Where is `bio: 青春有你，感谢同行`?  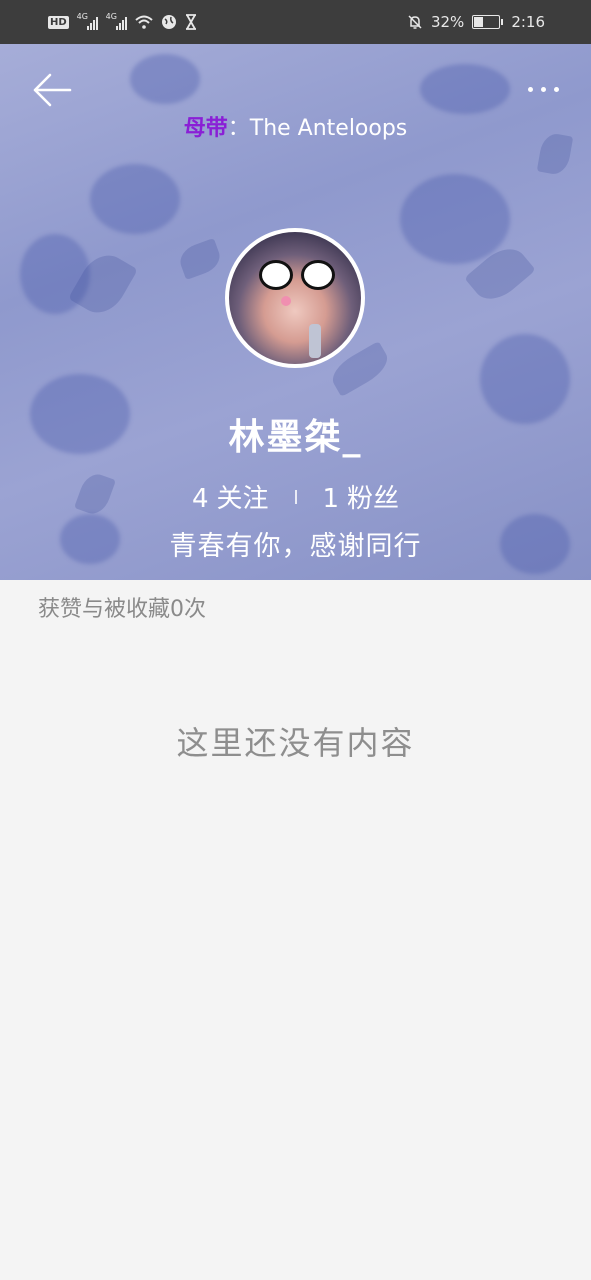
bio: 青春有你，感谢同行 is located at coordinates (295, 546).